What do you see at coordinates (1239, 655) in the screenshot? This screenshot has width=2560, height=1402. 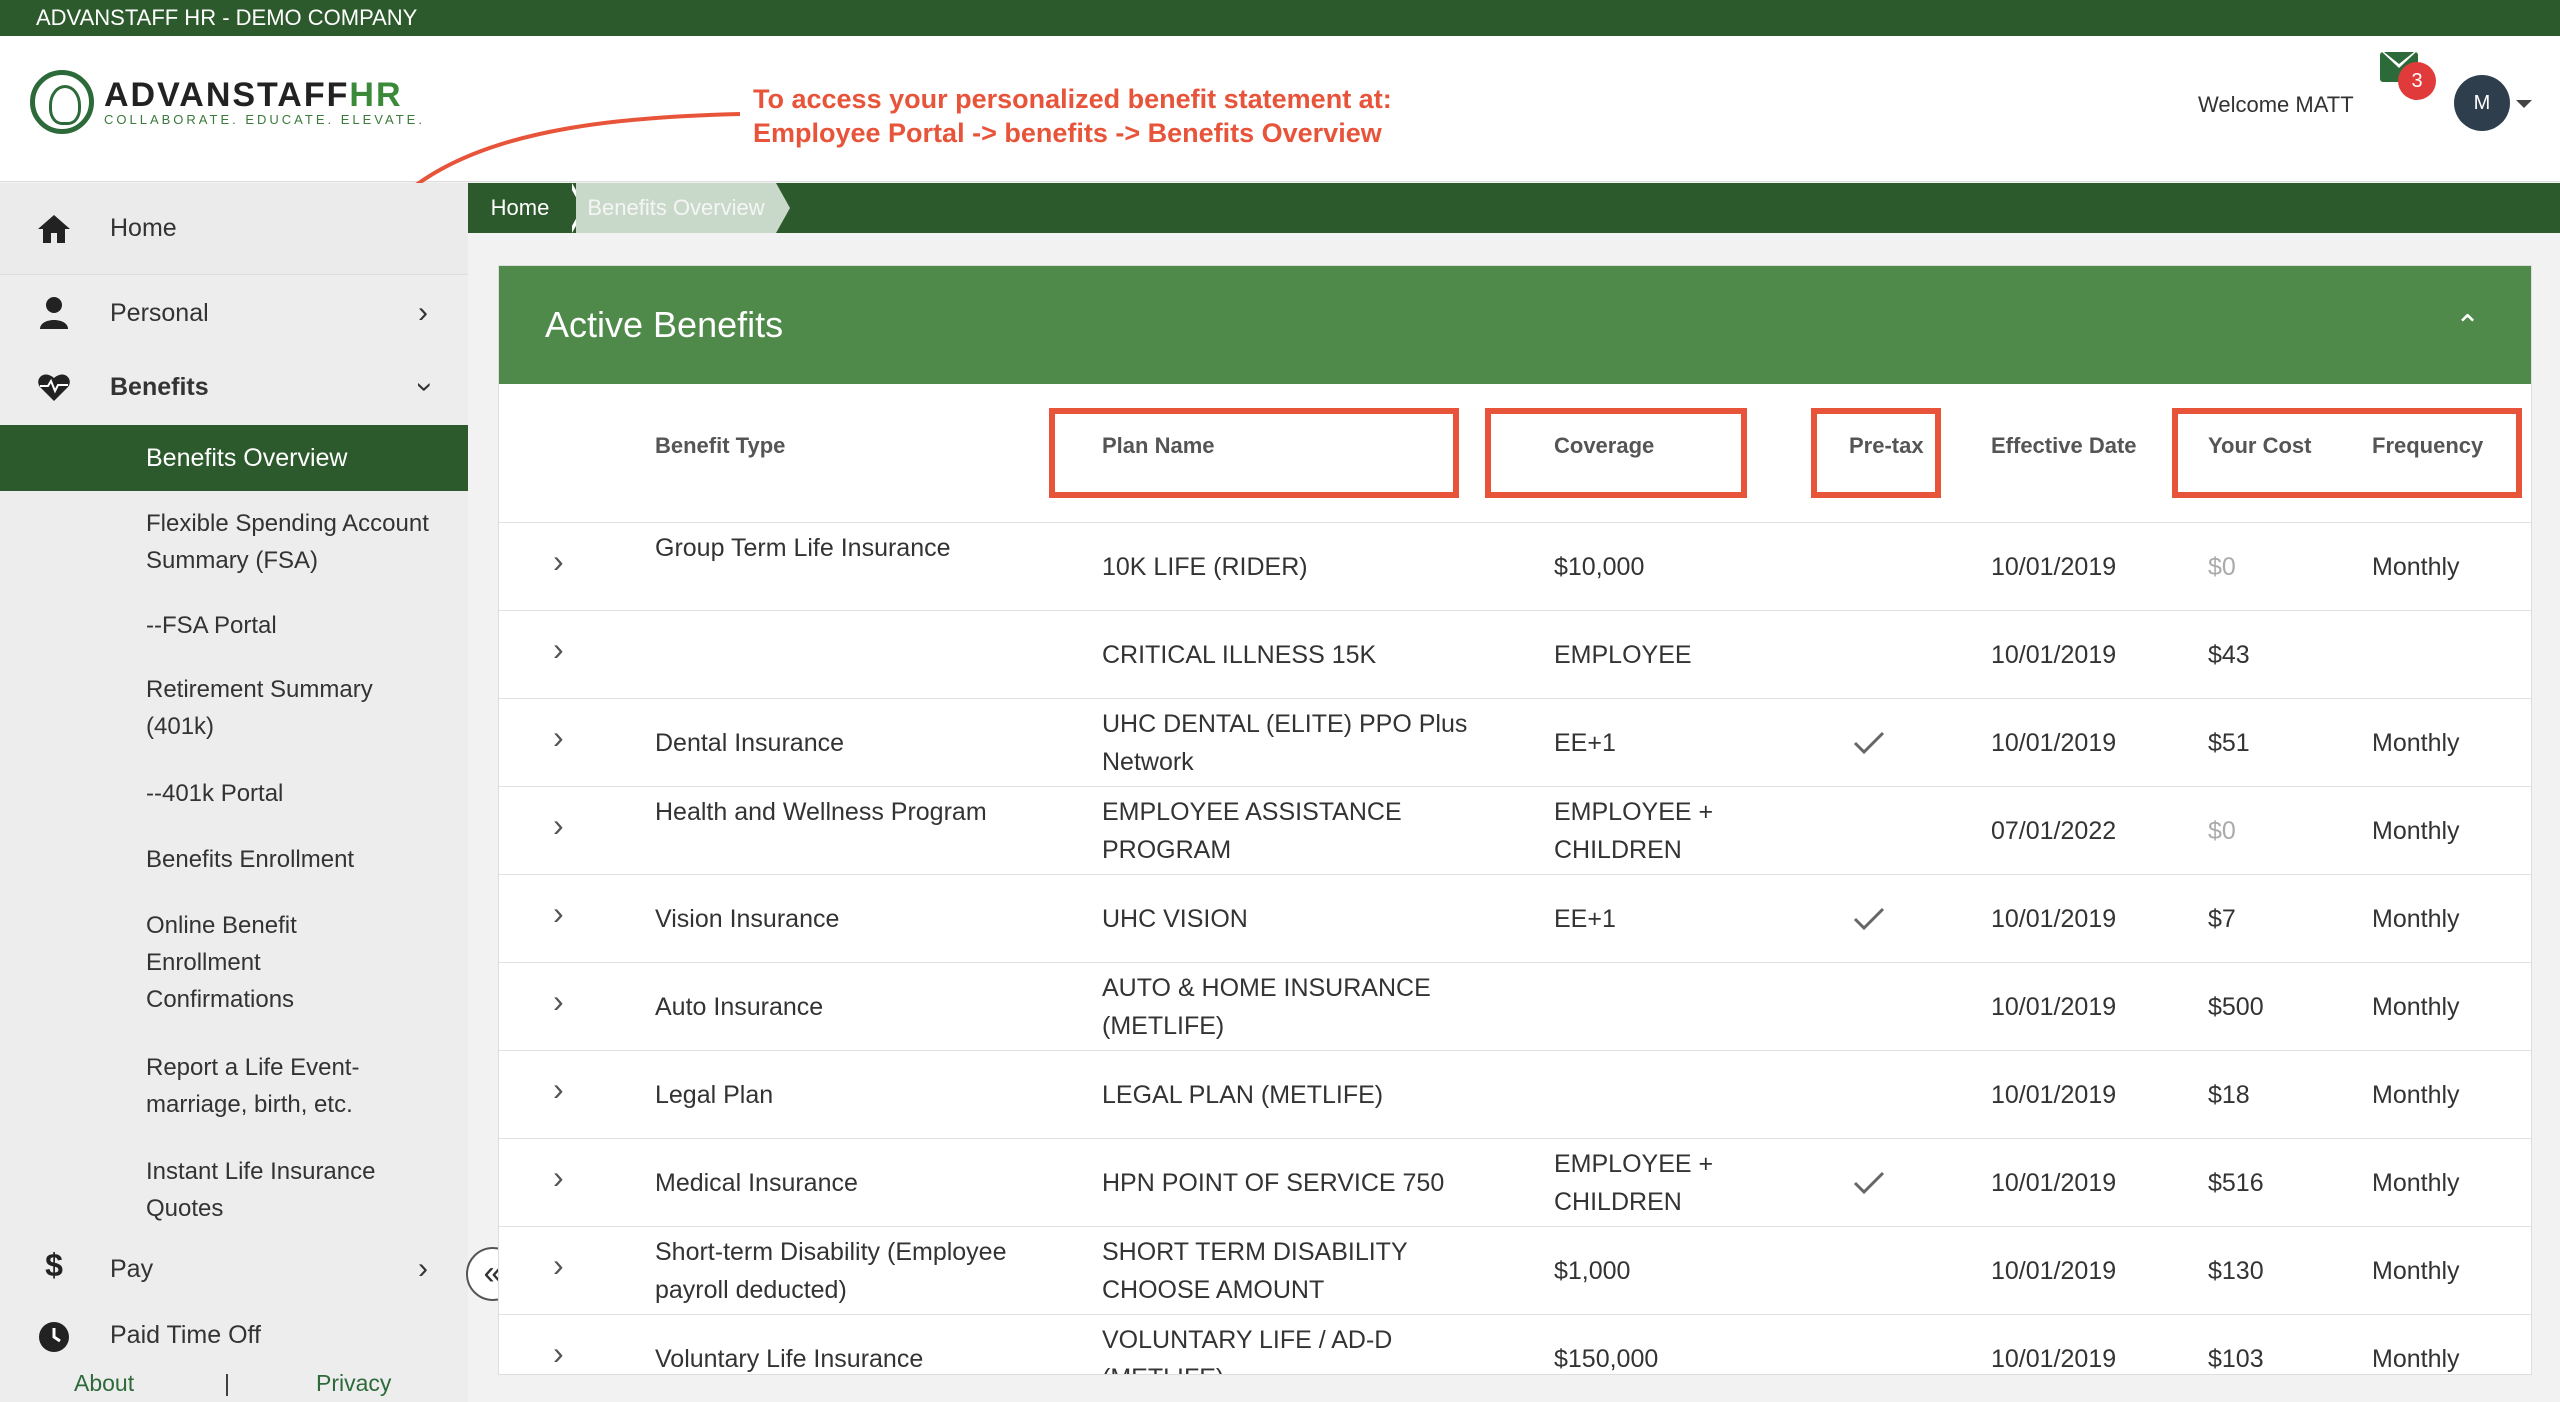 I see `cell-plan: CRITICAL ILLNESS 15K` at bounding box center [1239, 655].